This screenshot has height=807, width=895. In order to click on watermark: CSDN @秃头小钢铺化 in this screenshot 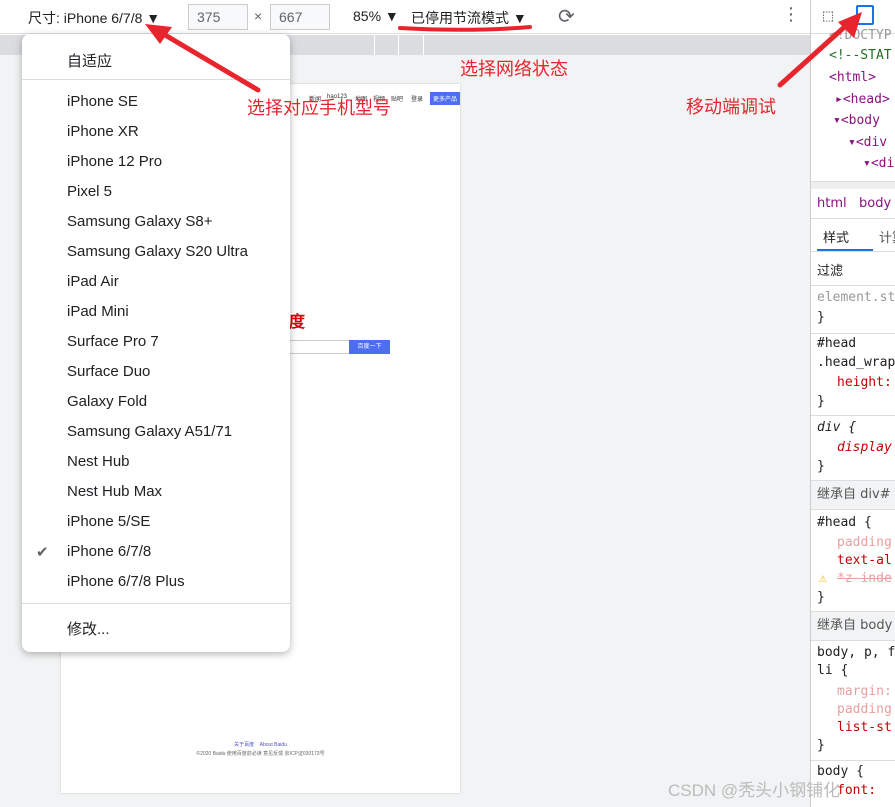, I will do `click(754, 790)`.